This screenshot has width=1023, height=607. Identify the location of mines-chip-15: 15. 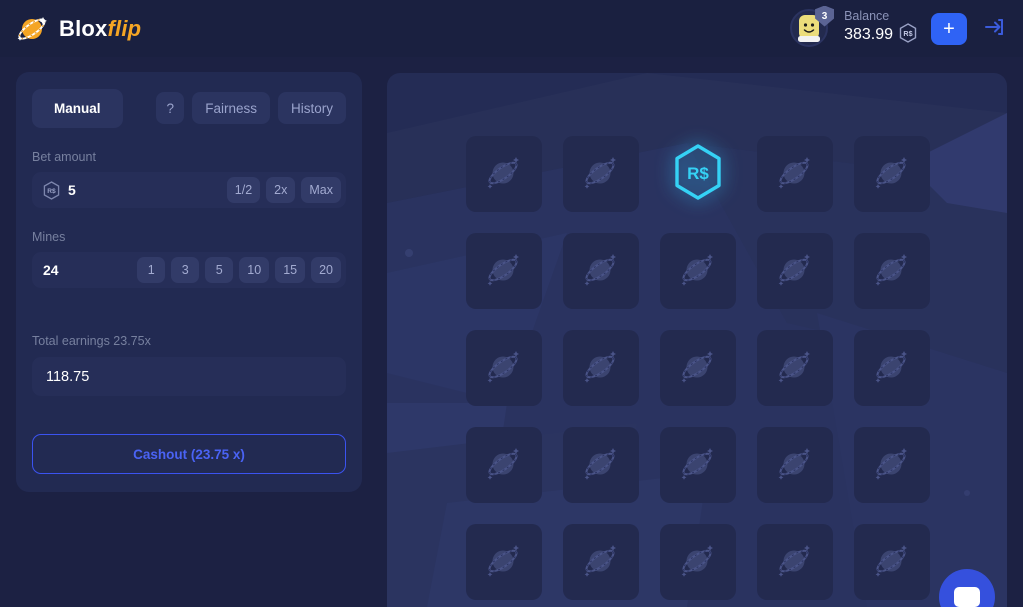
(290, 270).